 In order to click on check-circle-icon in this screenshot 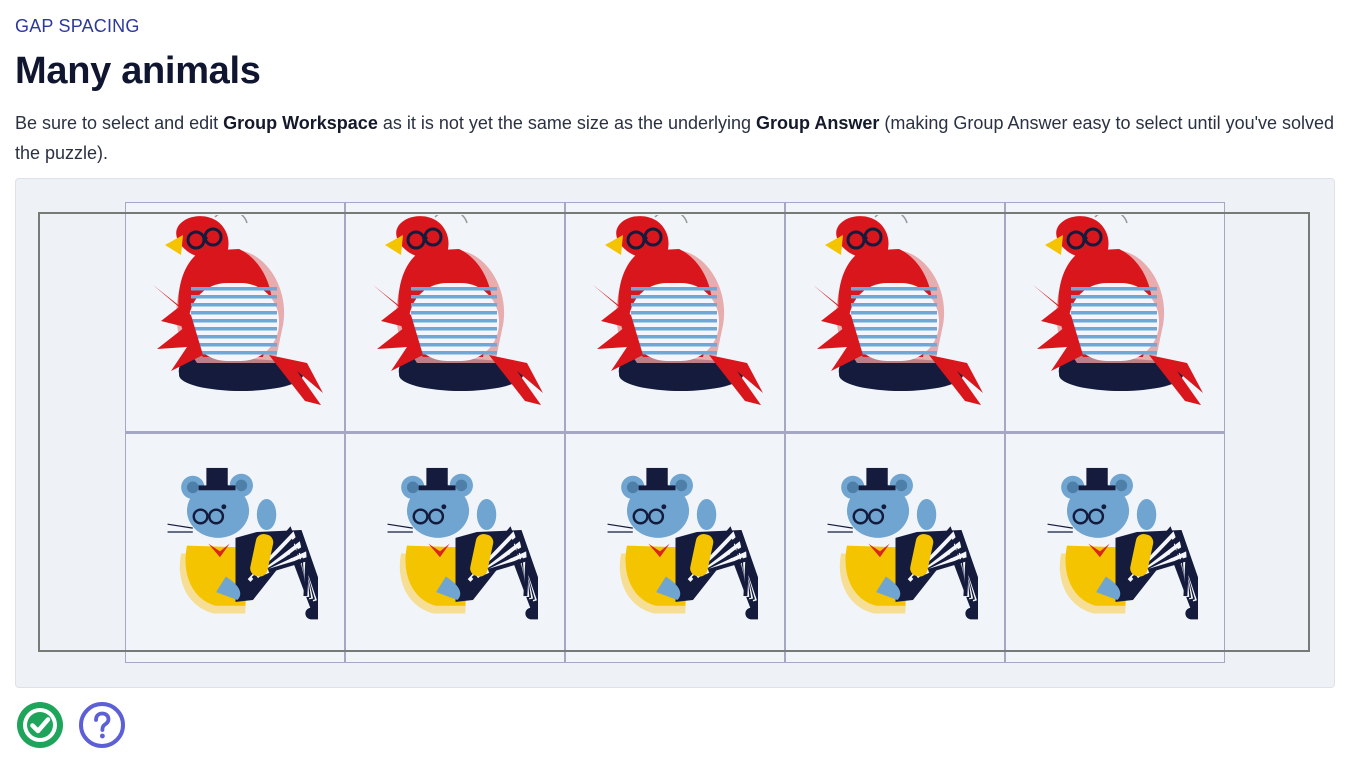, I will do `click(40, 725)`.